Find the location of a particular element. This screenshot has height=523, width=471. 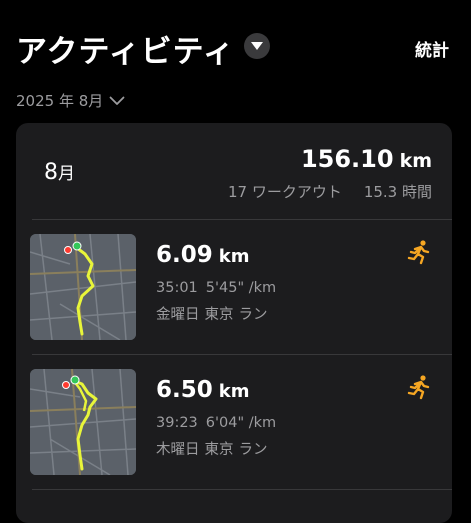

chevron-down-icon is located at coordinates (117, 100).